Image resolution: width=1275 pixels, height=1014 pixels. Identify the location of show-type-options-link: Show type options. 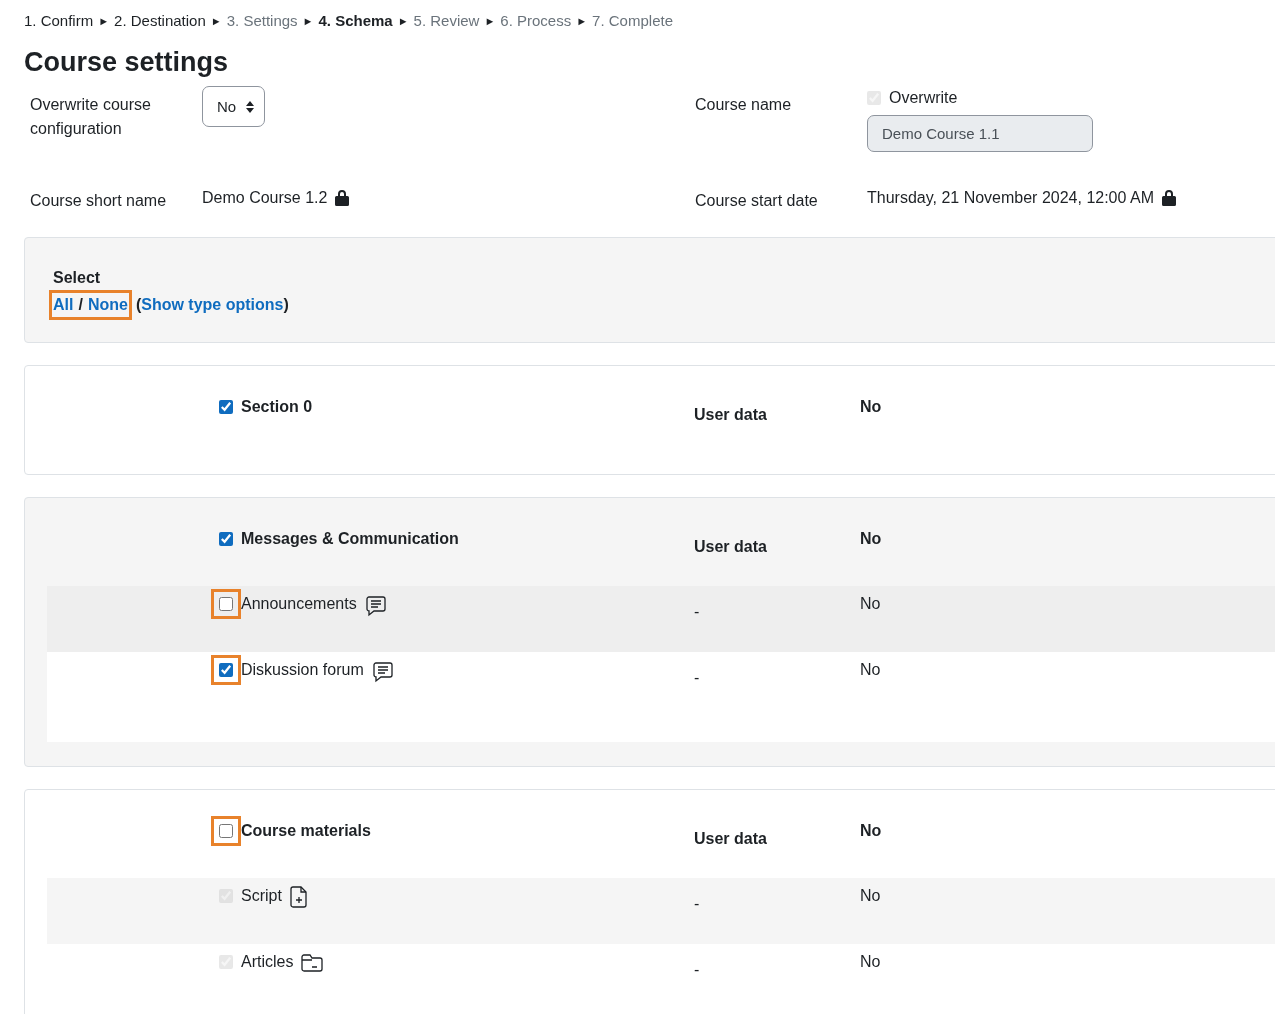
(212, 305).